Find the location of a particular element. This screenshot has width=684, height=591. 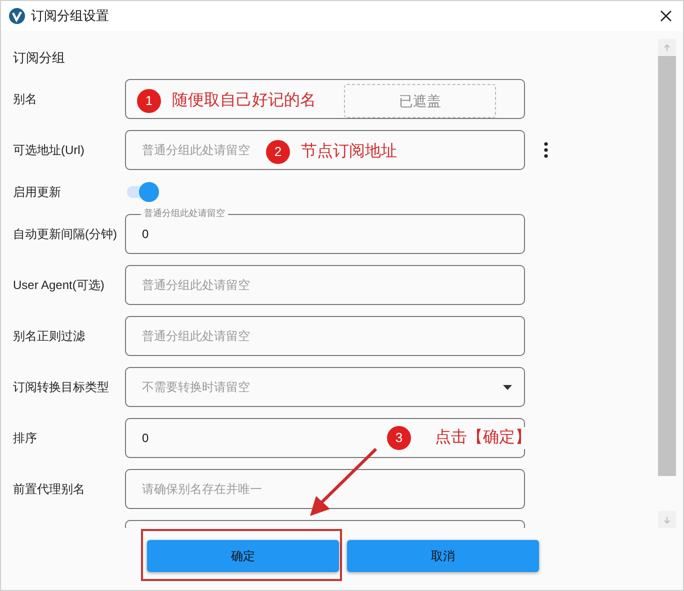

toggle-switch is located at coordinates (142, 192).